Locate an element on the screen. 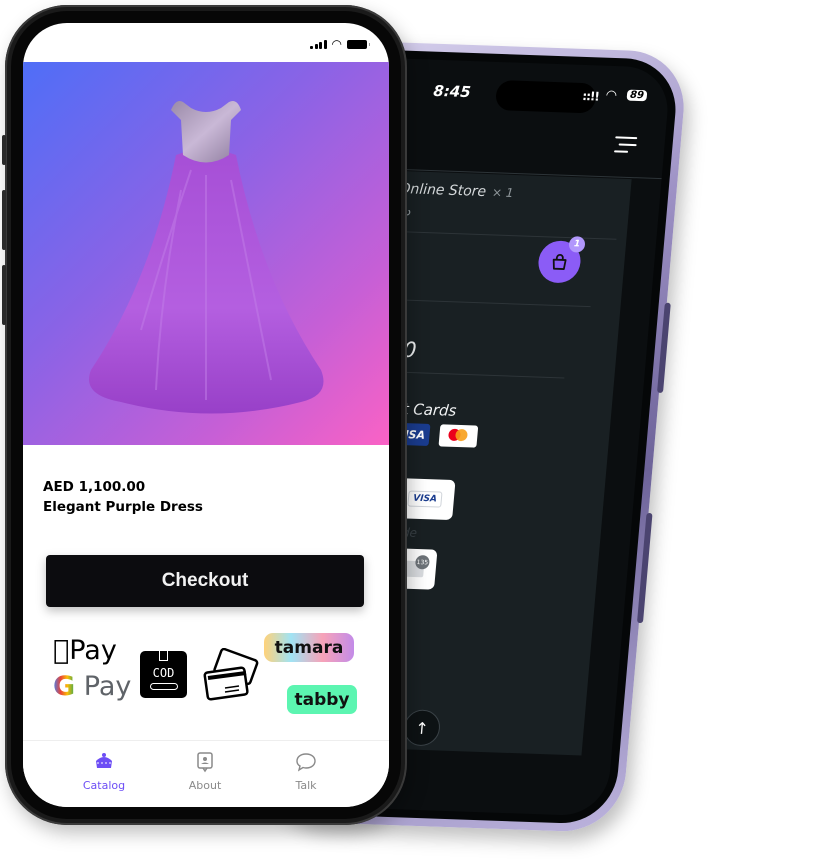 The width and height of the screenshot is (831, 859). signal-icon is located at coordinates (318, 44).